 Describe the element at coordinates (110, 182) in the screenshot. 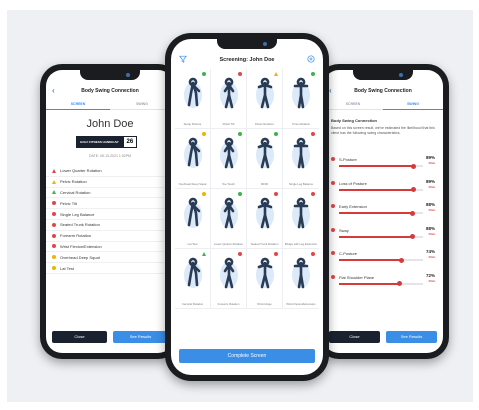

I see `list-item: Pelvic Rotation` at that location.